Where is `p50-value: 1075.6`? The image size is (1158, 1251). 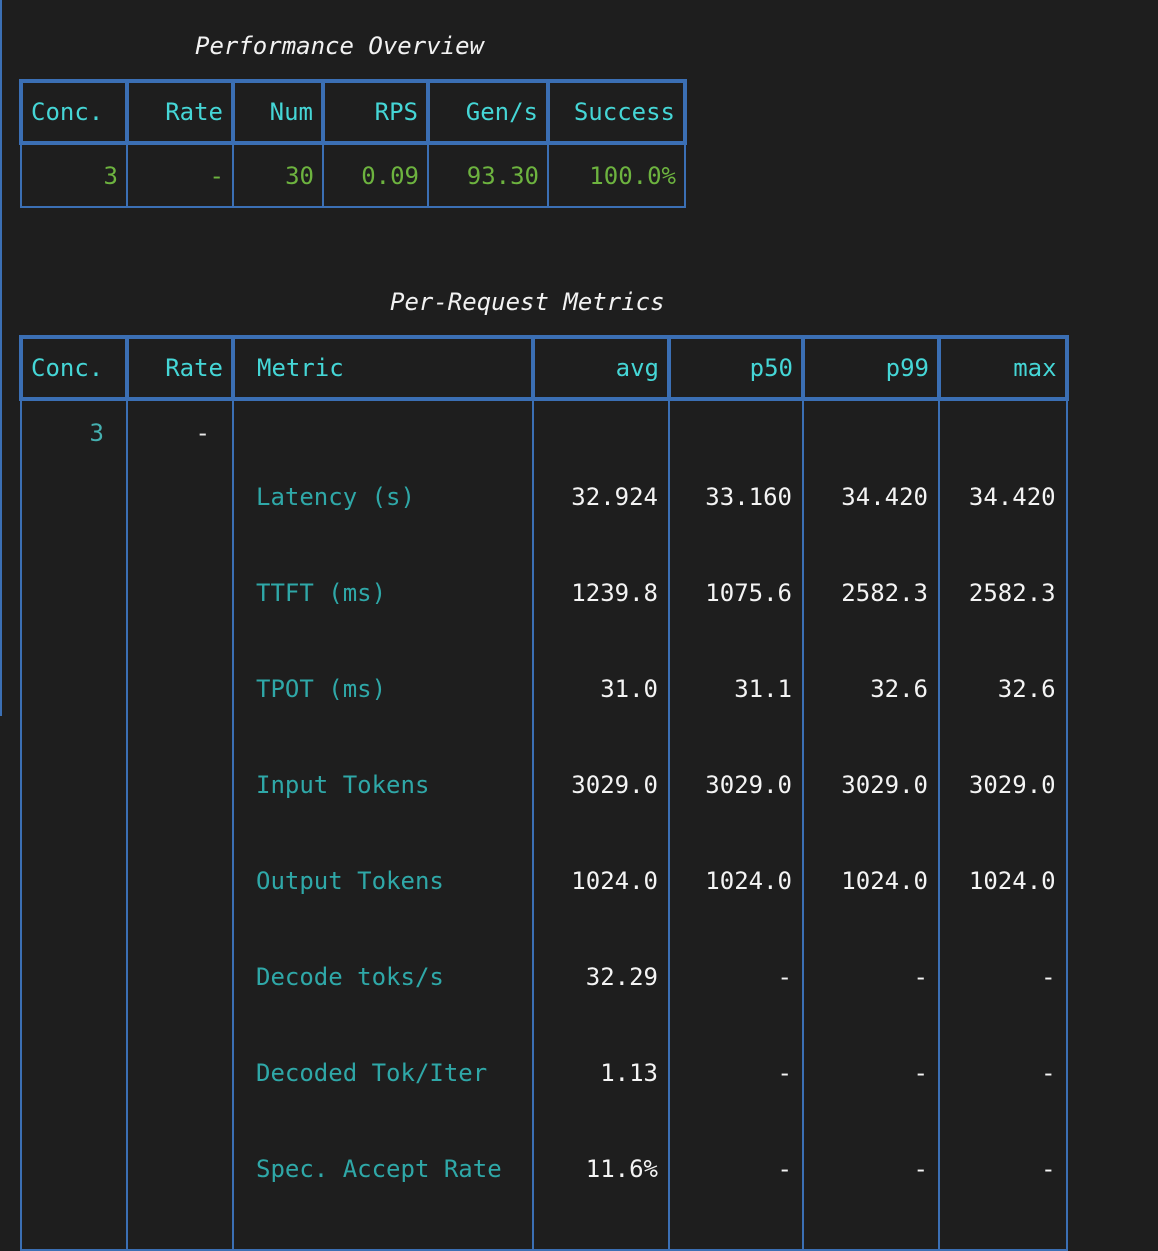 p50-value: 1075.6 is located at coordinates (748, 593).